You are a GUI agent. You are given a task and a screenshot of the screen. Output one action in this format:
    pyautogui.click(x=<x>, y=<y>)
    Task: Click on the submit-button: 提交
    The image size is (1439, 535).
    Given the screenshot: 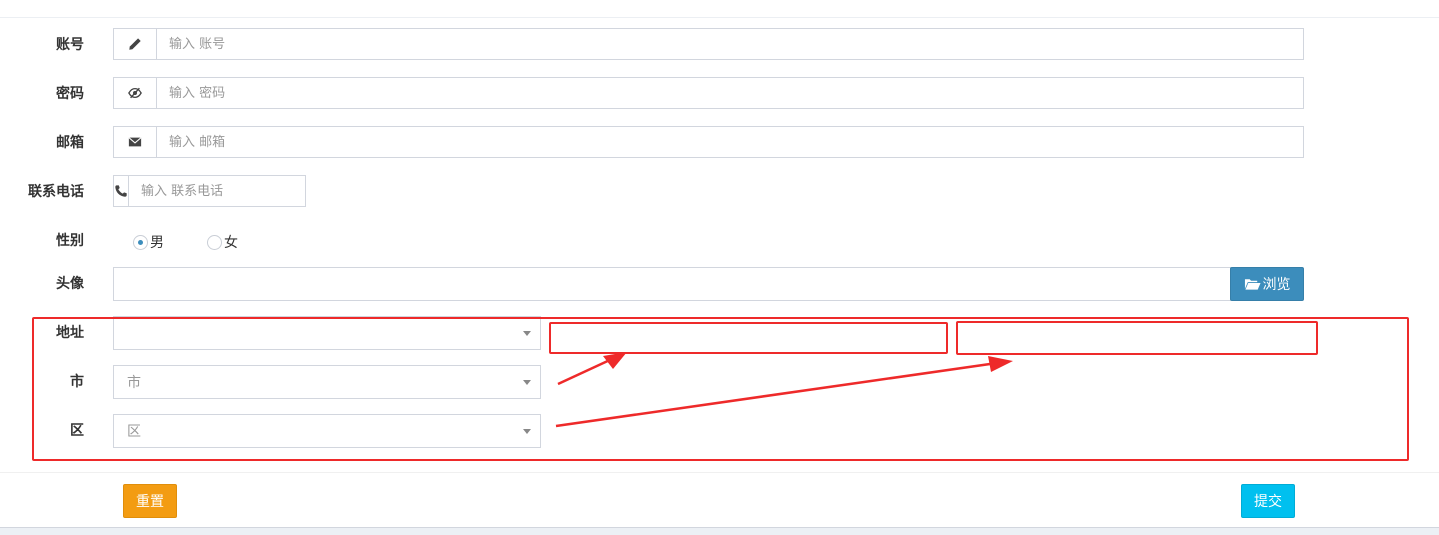 What is the action you would take?
    pyautogui.click(x=1268, y=501)
    